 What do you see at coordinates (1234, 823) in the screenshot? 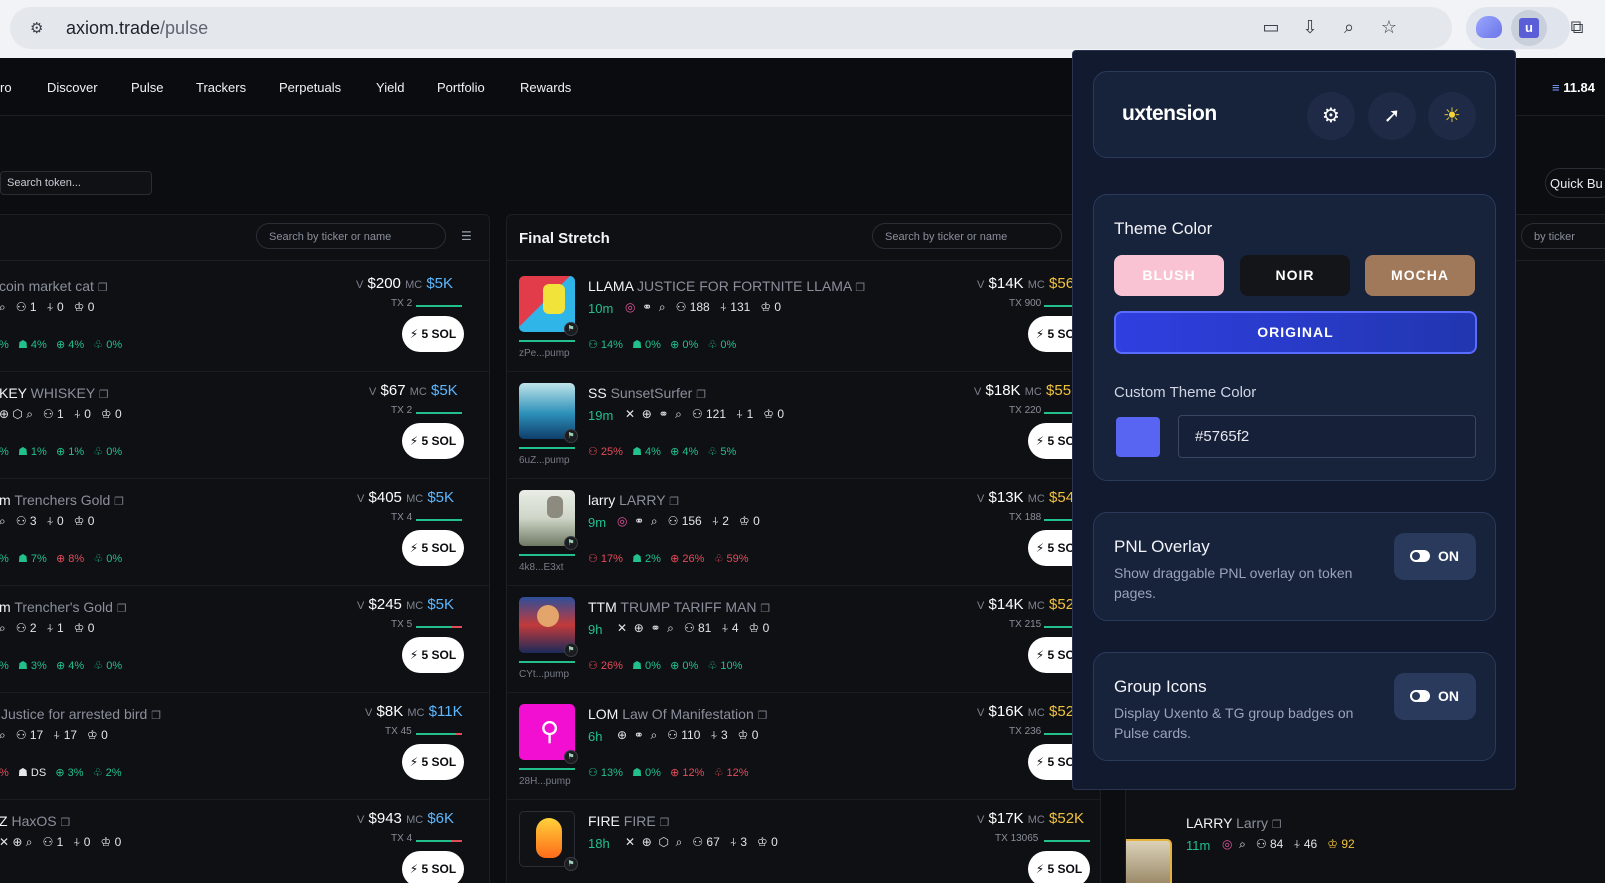
I see `token-name: LARRY Larry ❐` at bounding box center [1234, 823].